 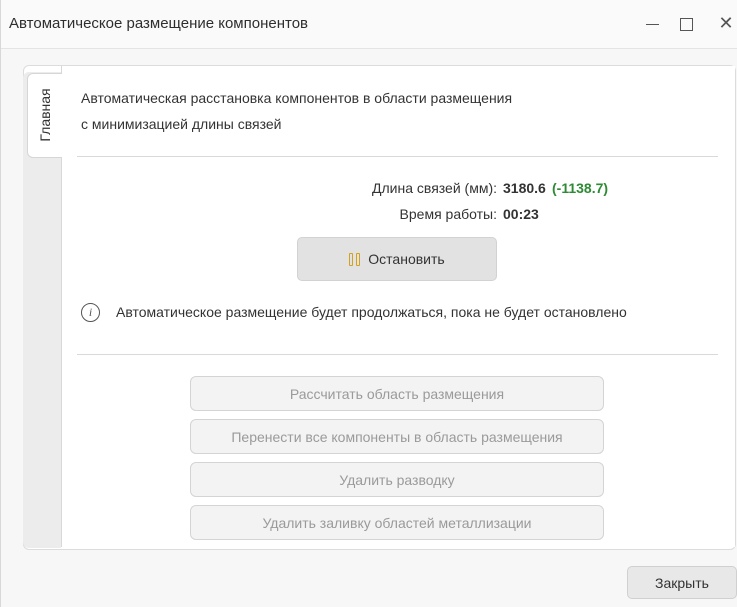 I want to click on wire-length-value: 3180.6, so click(x=524, y=188).